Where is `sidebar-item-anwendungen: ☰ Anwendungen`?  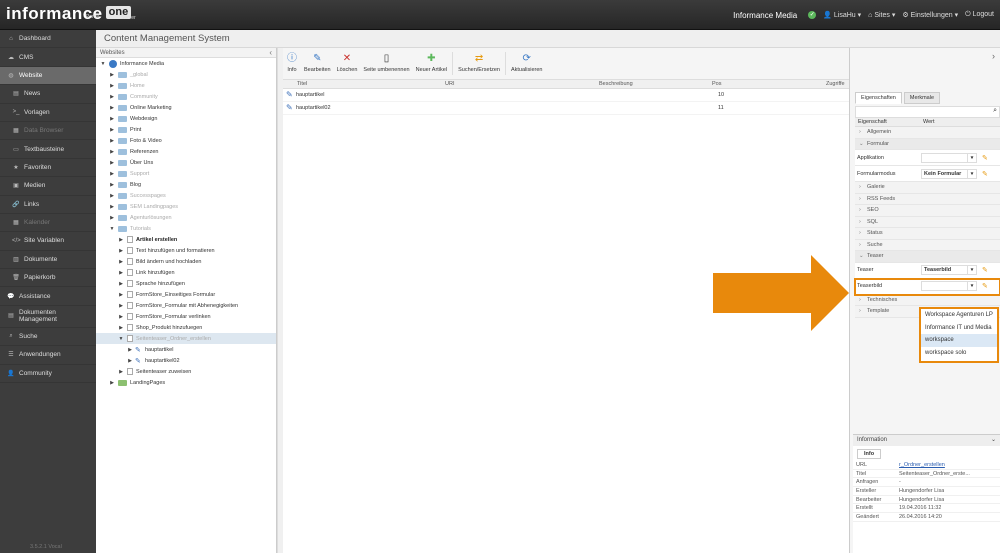 sidebar-item-anwendungen: ☰ Anwendungen is located at coordinates (48, 355).